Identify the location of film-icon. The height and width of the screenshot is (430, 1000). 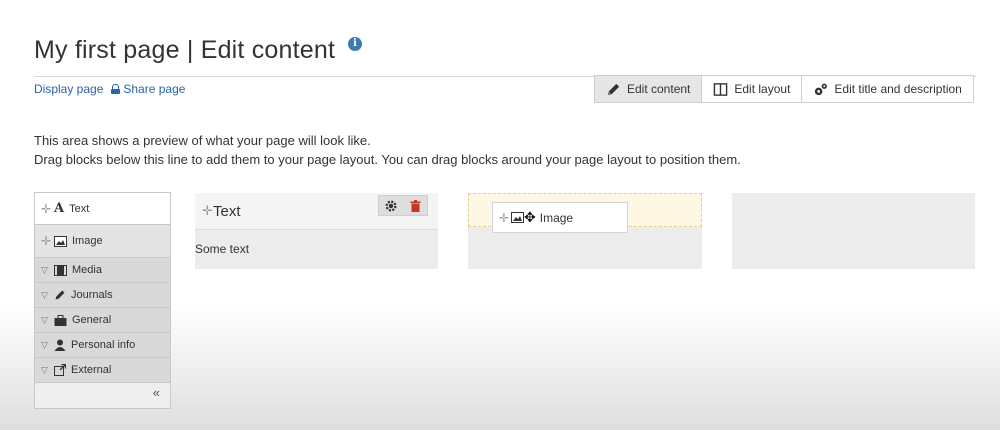
(60, 270).